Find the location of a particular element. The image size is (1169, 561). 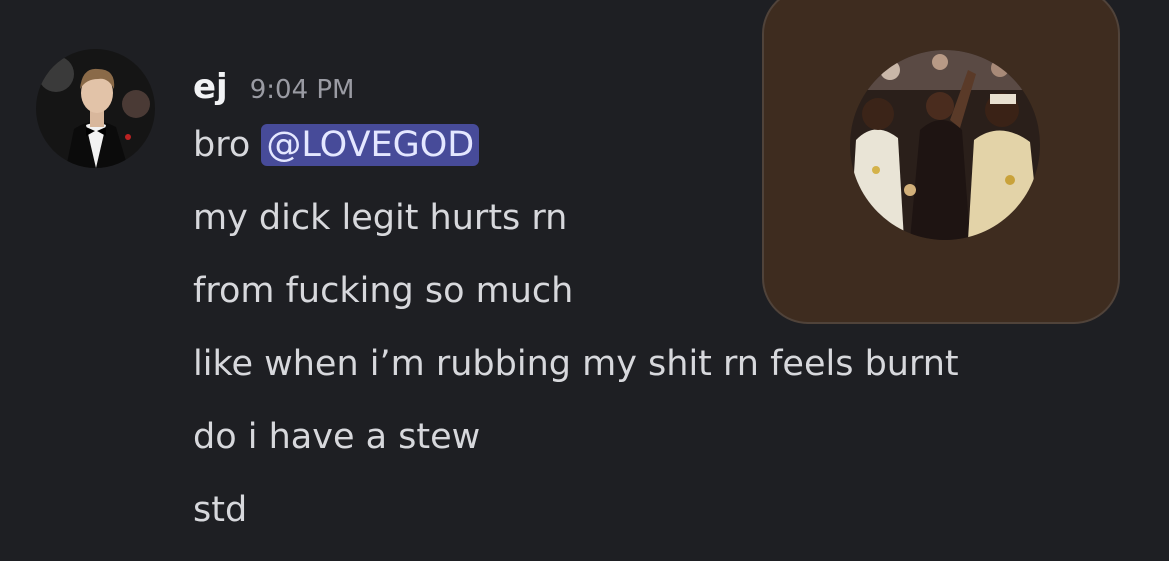

message-line: std is located at coordinates (220, 510).